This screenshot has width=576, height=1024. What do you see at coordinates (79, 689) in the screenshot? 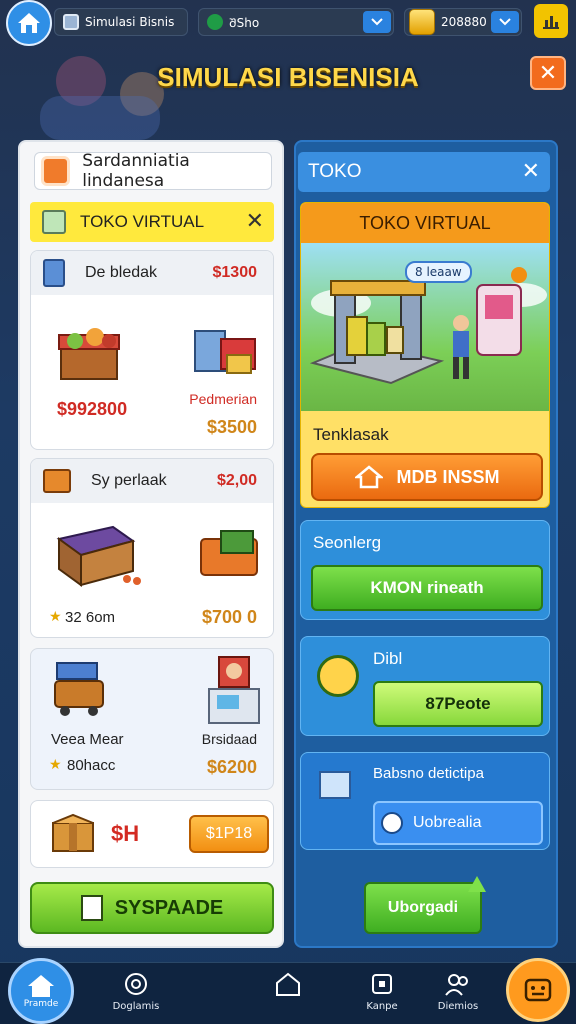
I see `market-cart-icon` at bounding box center [79, 689].